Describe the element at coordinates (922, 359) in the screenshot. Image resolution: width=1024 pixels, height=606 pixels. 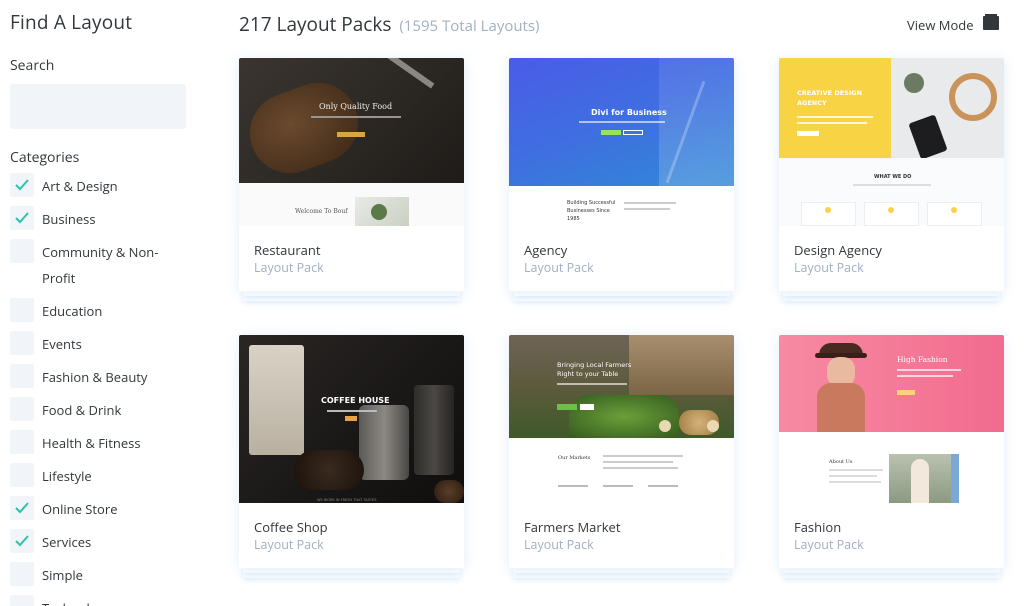
I see `thumb-headline: High Fashion` at that location.